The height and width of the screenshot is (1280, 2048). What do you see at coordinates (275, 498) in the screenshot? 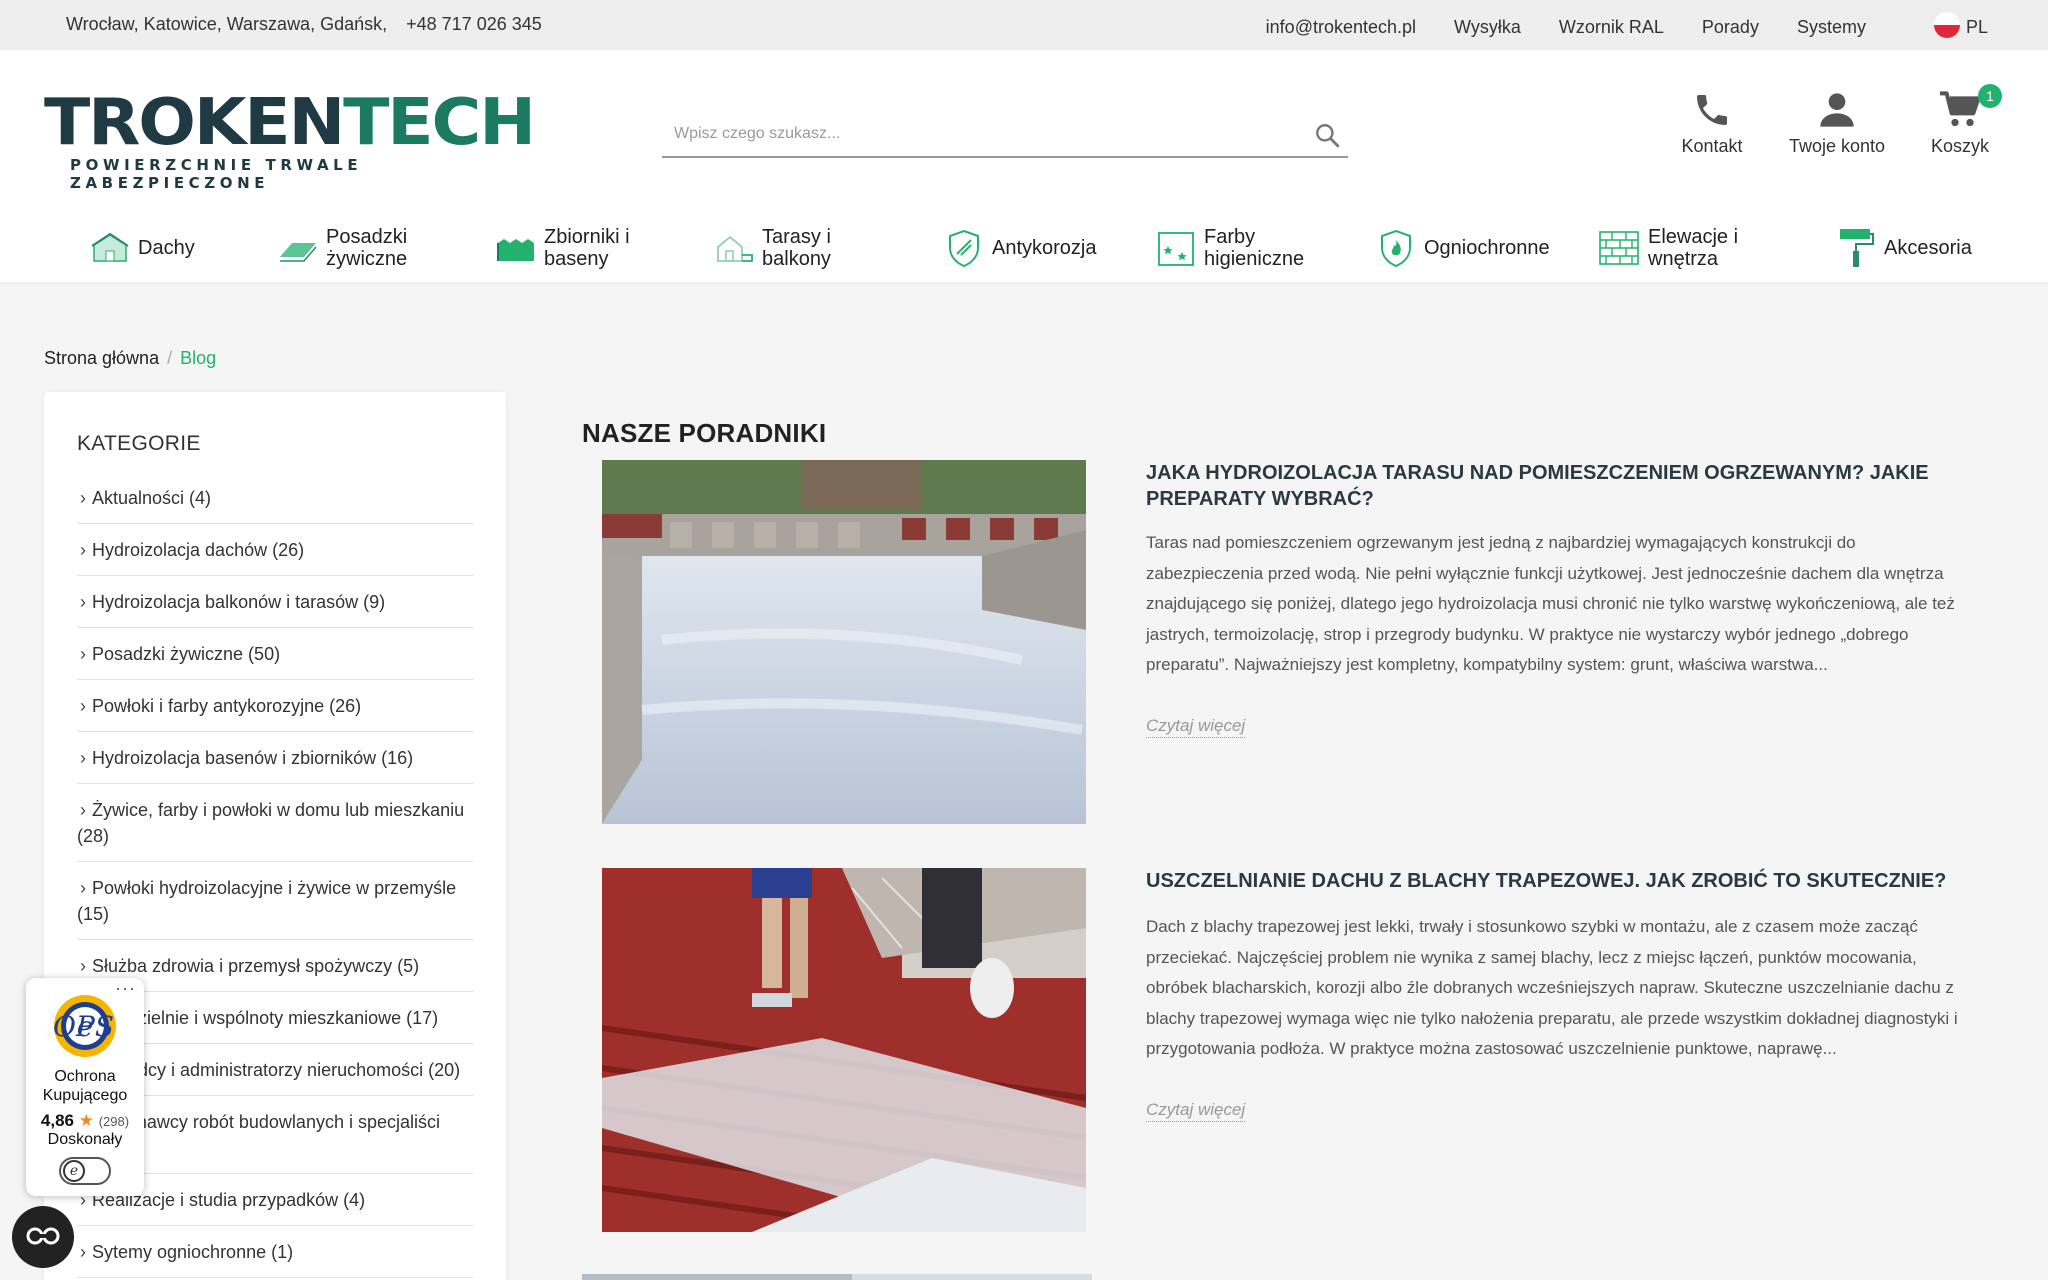
I see `category-item: › Aktualności (4)` at bounding box center [275, 498].